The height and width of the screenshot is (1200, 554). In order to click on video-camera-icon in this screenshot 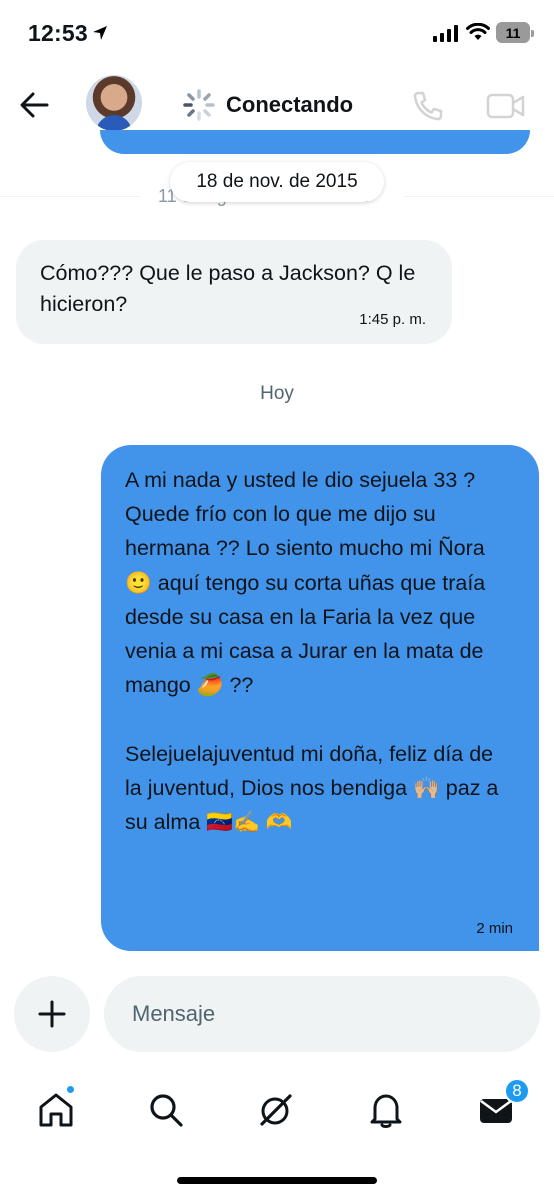, I will do `click(506, 106)`.